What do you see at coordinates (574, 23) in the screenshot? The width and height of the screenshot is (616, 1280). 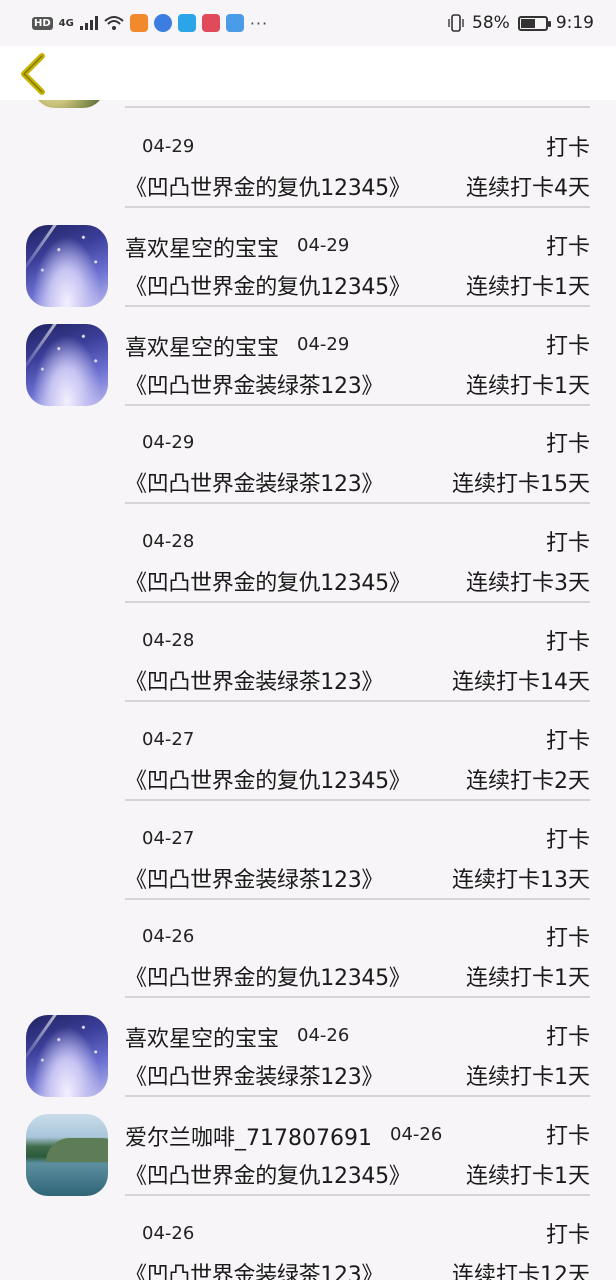 I see `clock: 9:19` at bounding box center [574, 23].